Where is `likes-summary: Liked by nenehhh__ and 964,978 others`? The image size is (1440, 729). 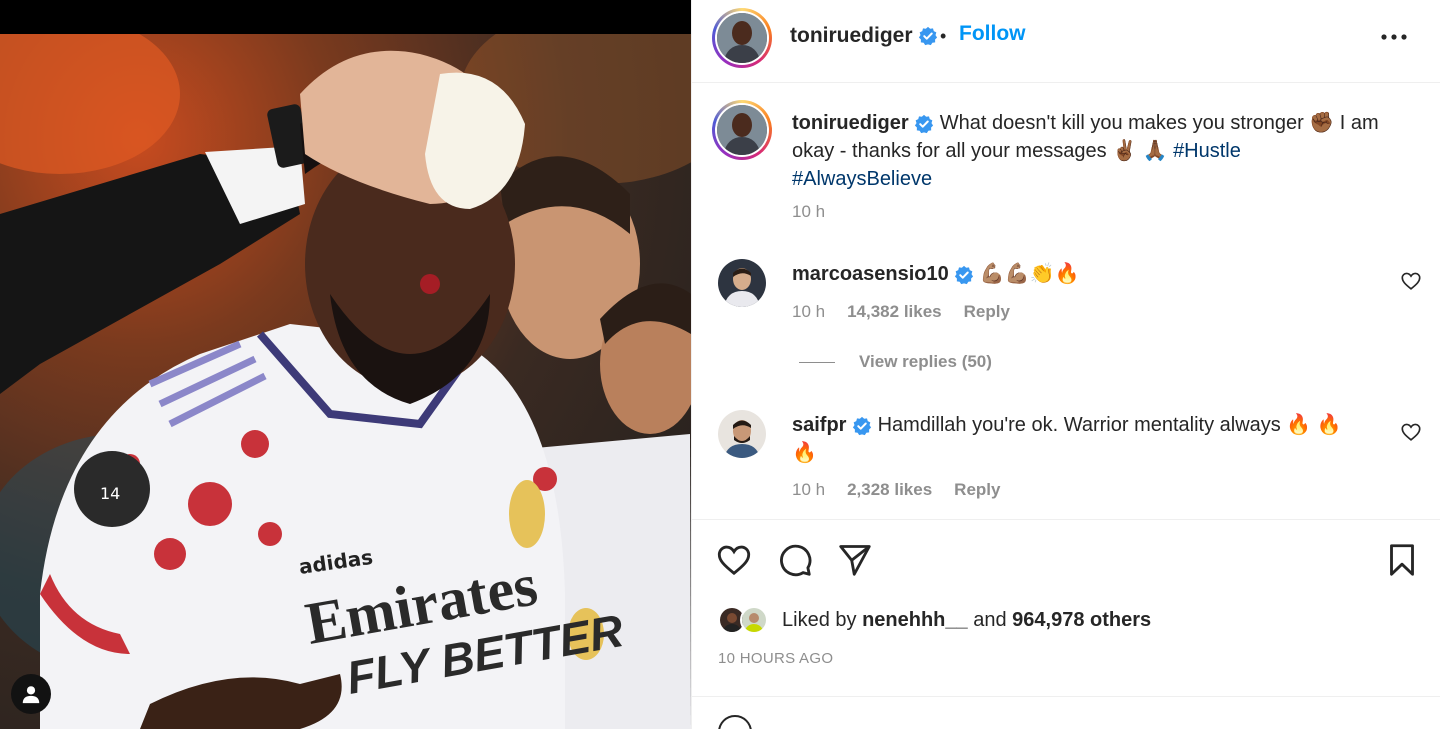
likes-summary: Liked by nenehhh__ and 964,978 others is located at coordinates (934, 620).